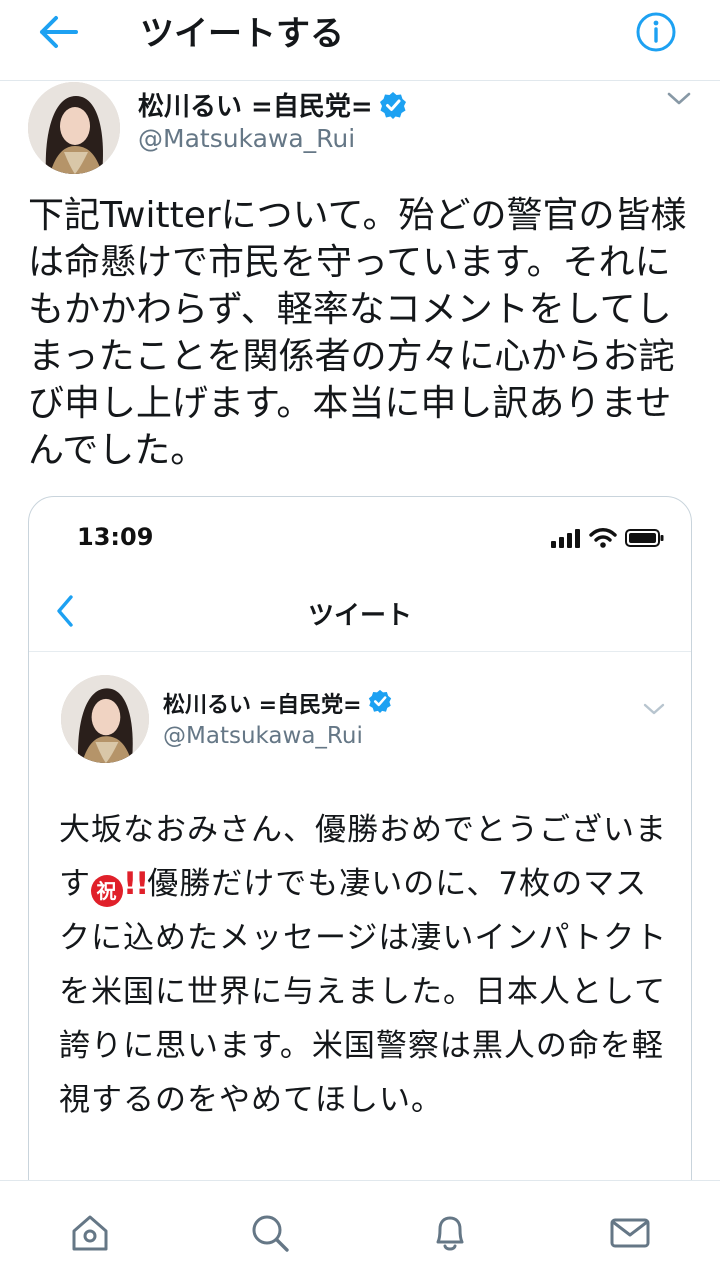  What do you see at coordinates (645, 540) in the screenshot?
I see `battery-icon` at bounding box center [645, 540].